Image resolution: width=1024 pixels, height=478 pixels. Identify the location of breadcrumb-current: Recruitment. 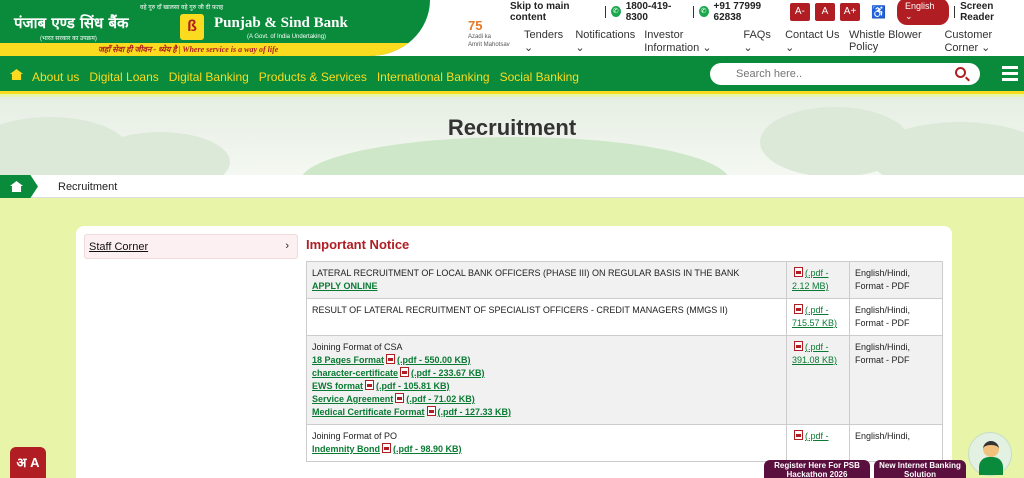
(88, 187).